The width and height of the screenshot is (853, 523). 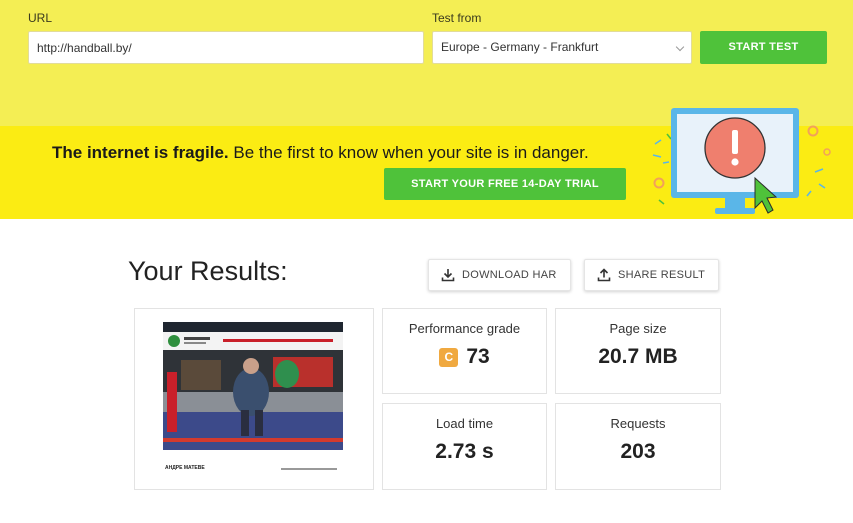 I want to click on page-screenshot-card: АНДРЕ МАТЕВЕ, so click(x=254, y=399).